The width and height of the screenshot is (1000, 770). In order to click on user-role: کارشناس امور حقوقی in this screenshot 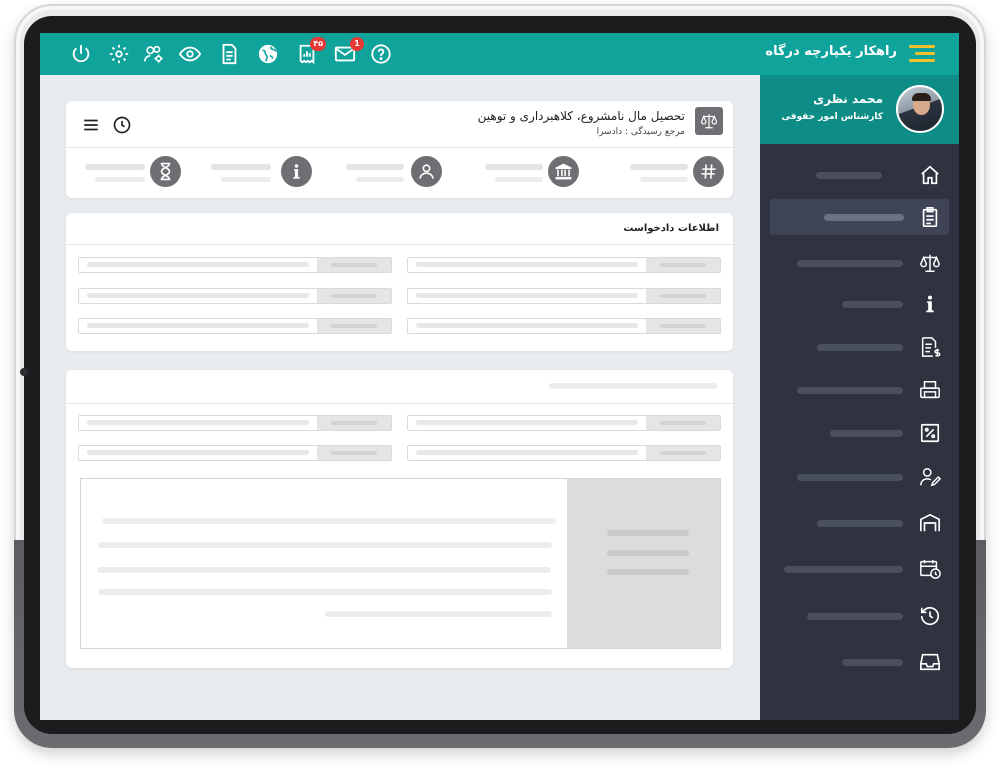, I will do `click(832, 117)`.